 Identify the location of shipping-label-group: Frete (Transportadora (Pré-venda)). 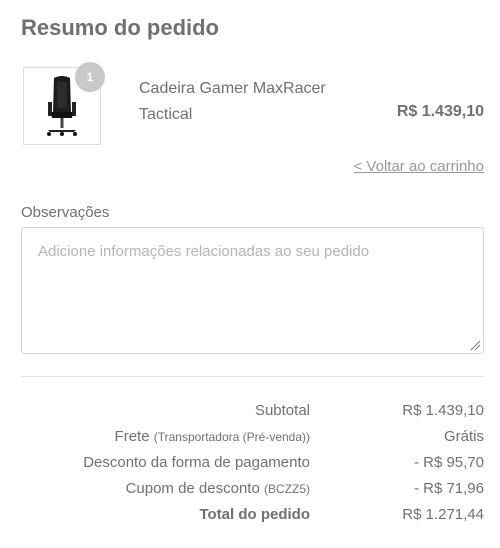
(212, 436).